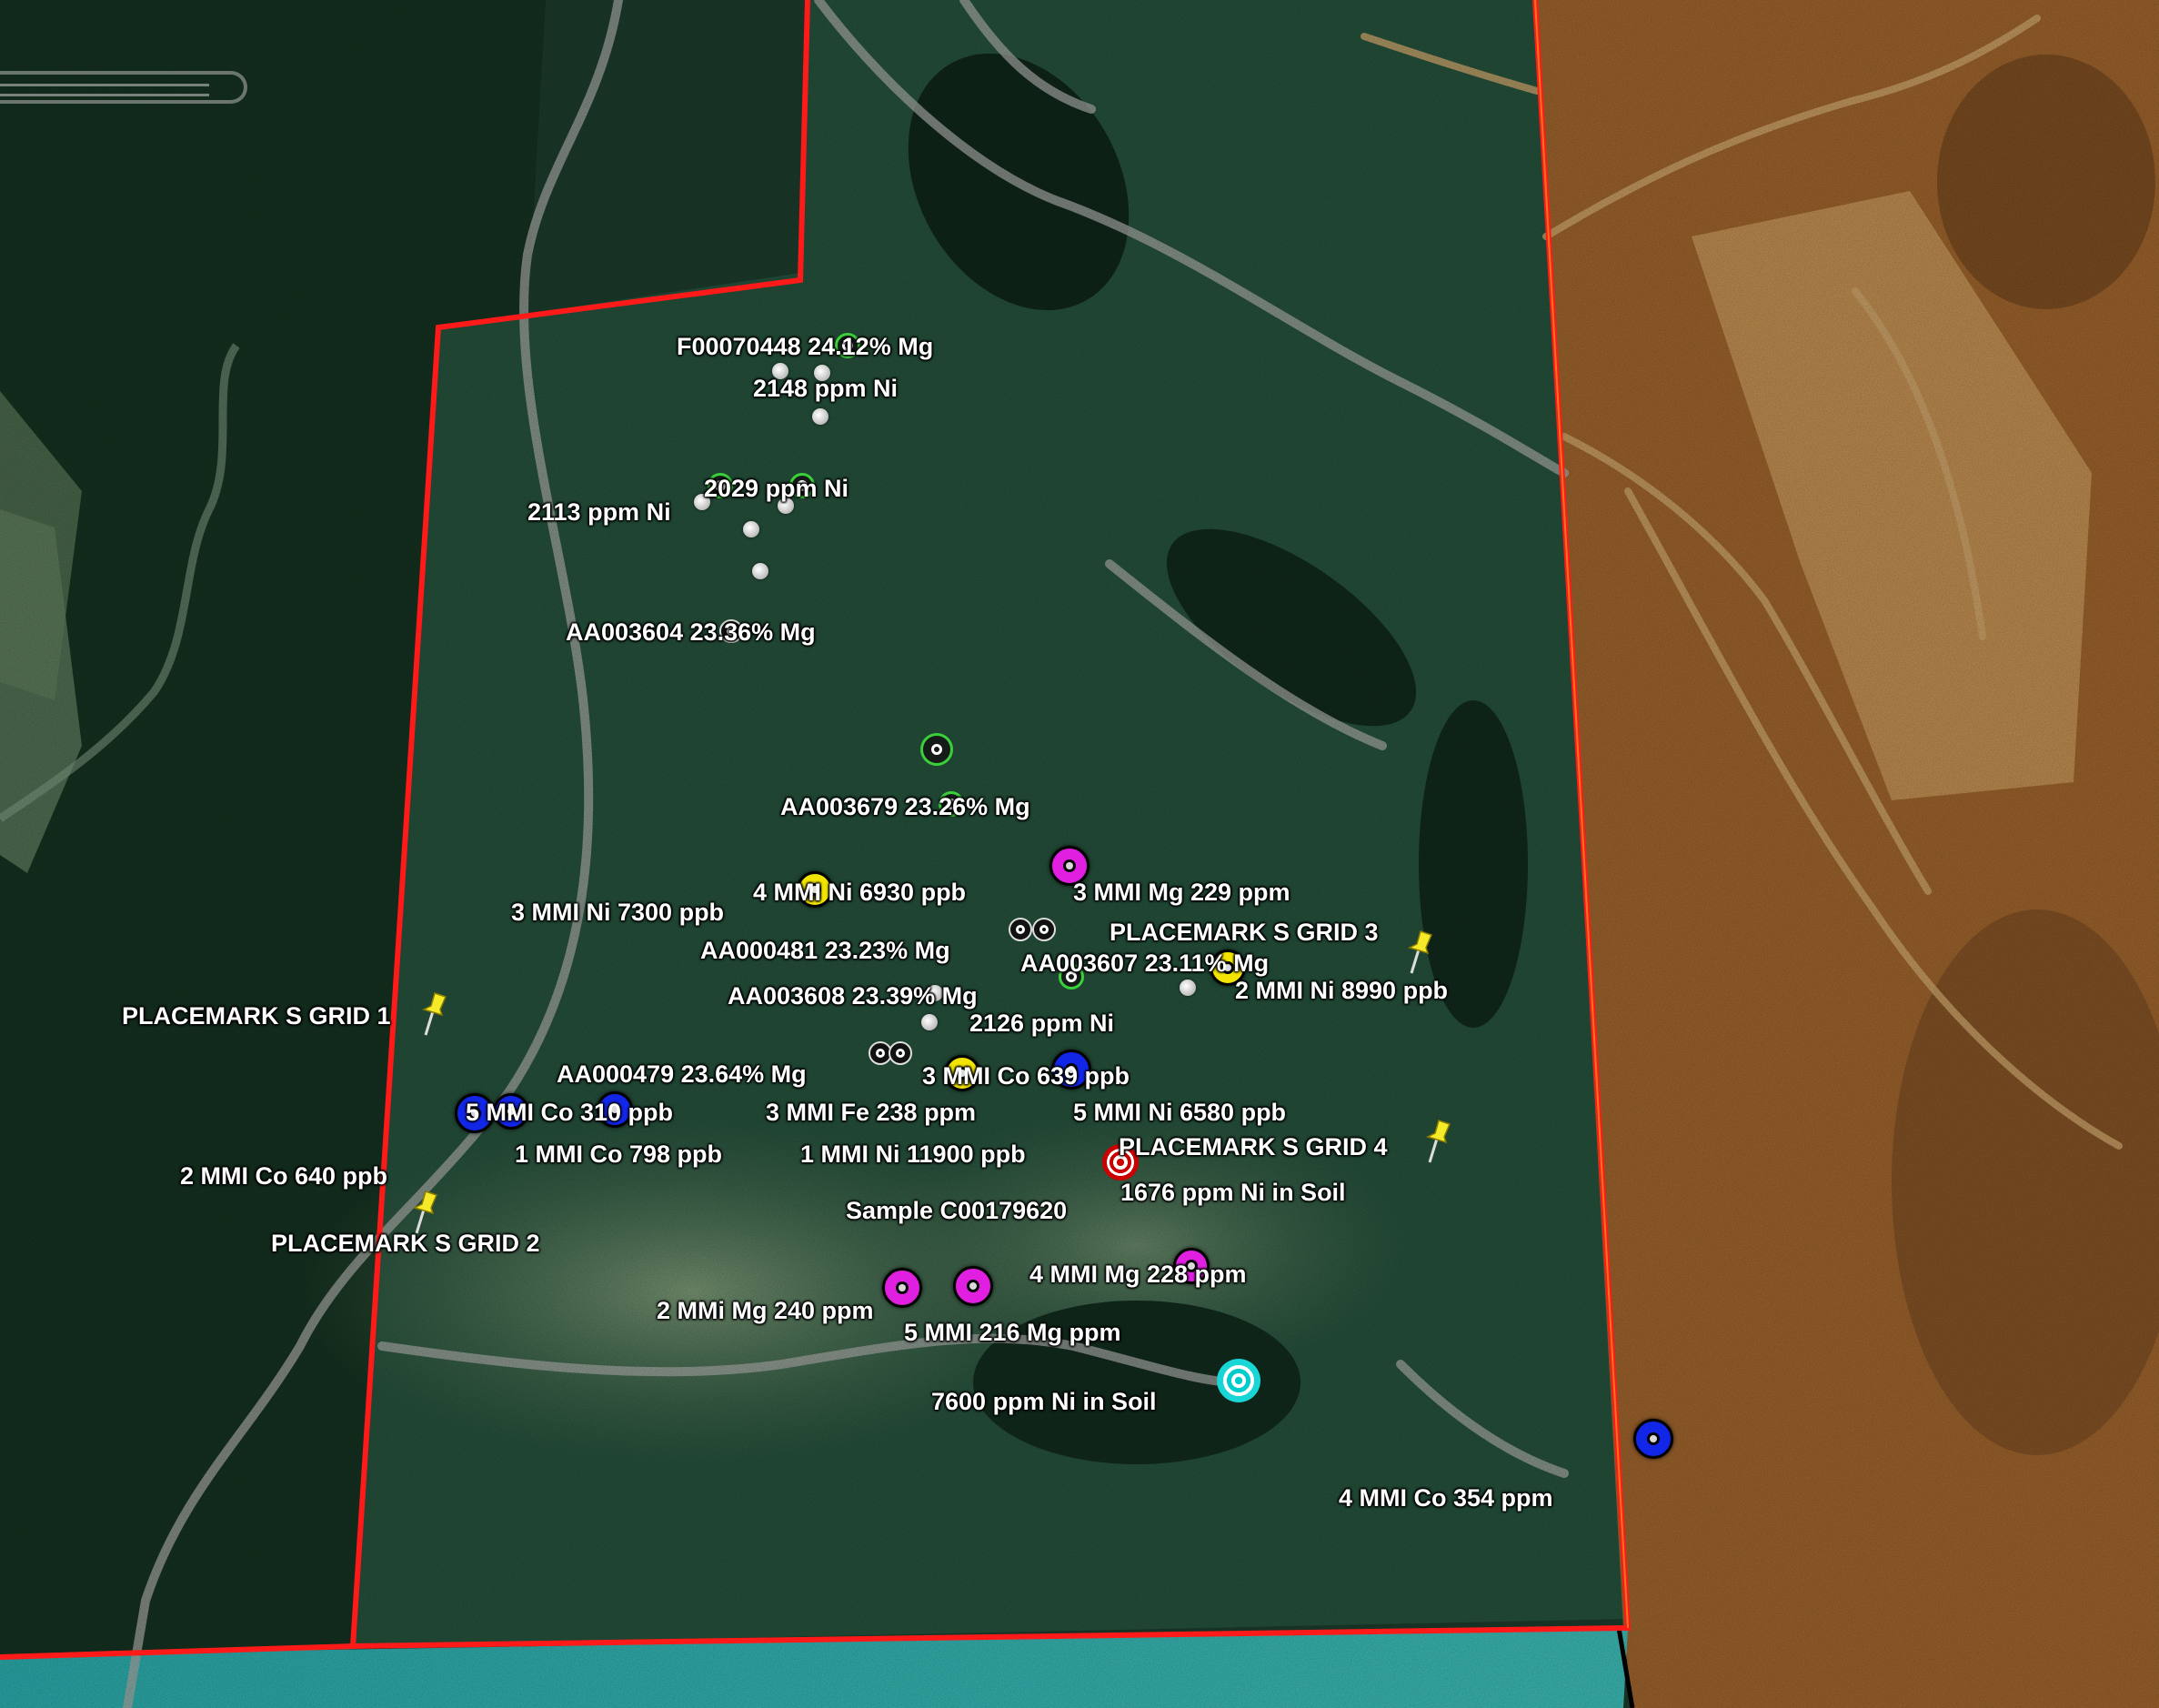 The image size is (2159, 1708). Describe the element at coordinates (853, 996) in the screenshot. I see `label-aa003608: AA003608 23.39% Mg` at that location.